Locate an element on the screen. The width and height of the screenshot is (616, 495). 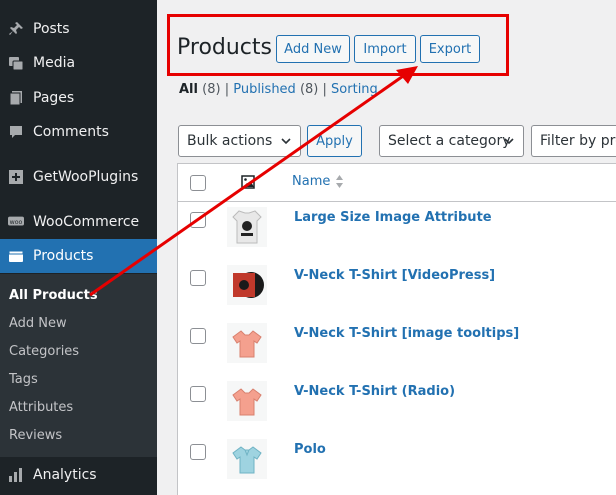
select-all-checkbox is located at coordinates (198, 183).